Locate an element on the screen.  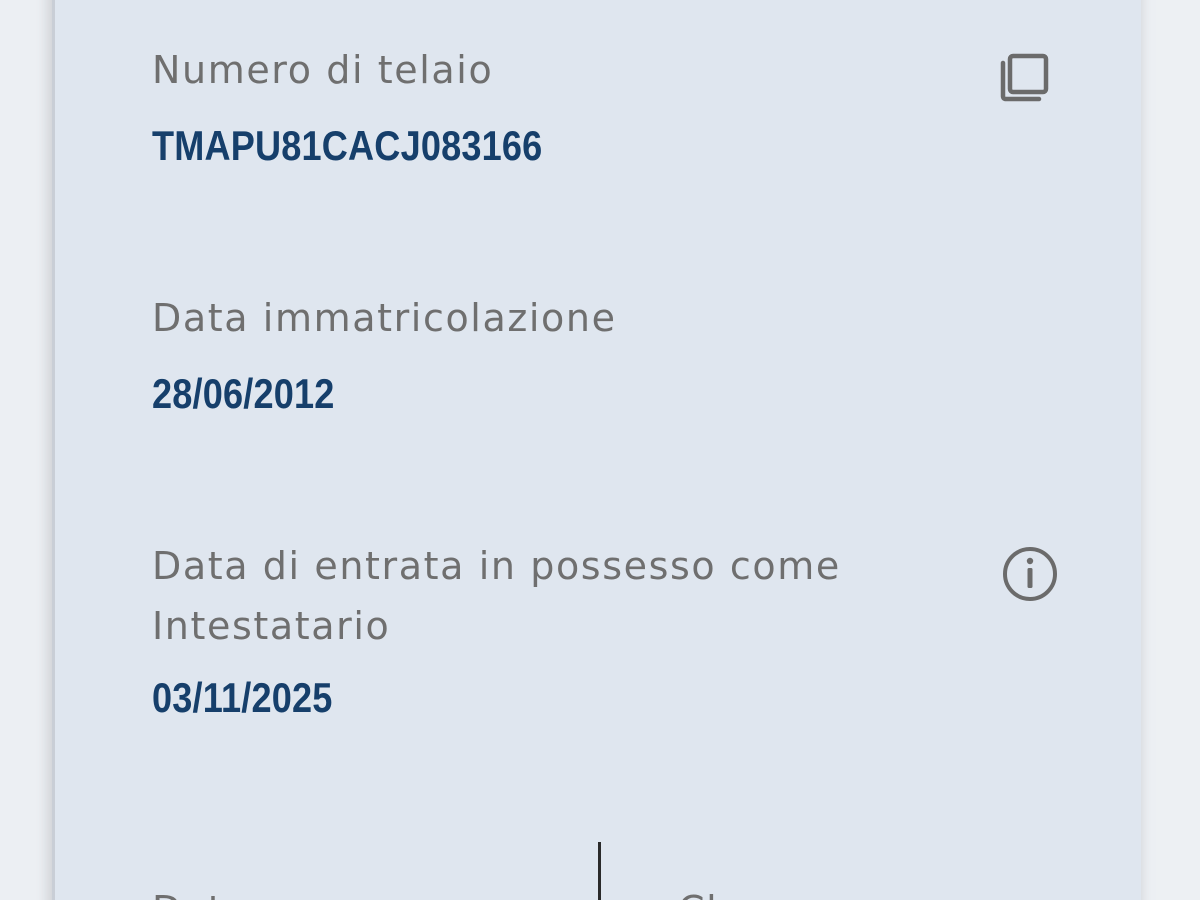
registration-date-field: Data immatricolazione 28/06/2012 is located at coordinates (552, 354).